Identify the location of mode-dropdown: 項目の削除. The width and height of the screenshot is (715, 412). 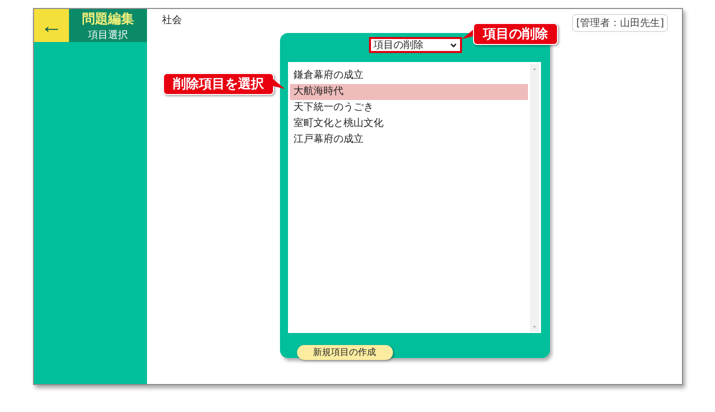
(415, 45).